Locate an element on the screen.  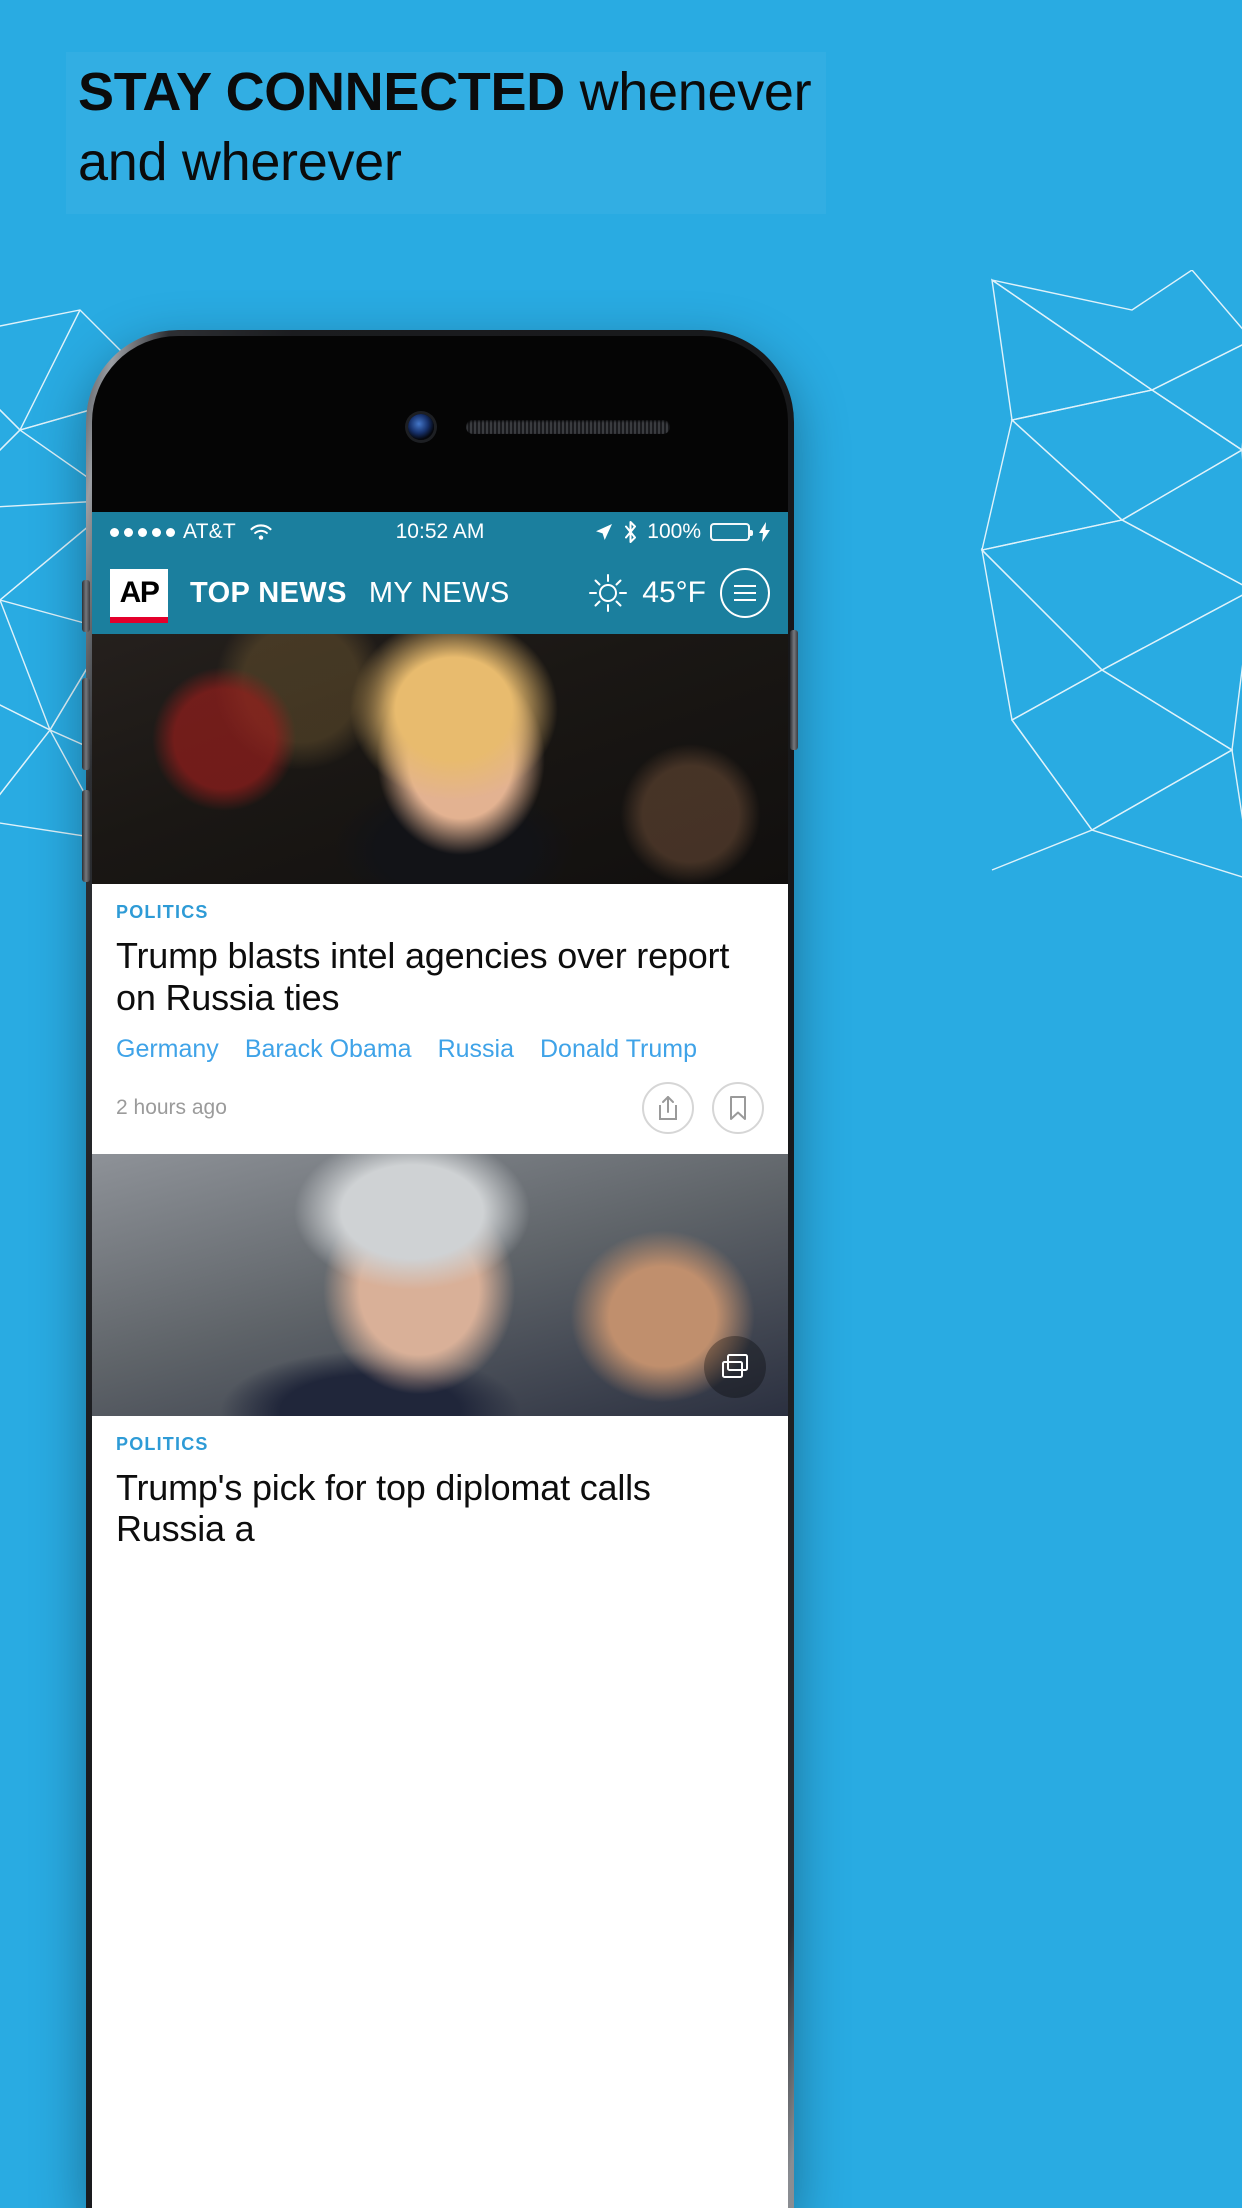
lightning-bolt-icon is located at coordinates (764, 532).